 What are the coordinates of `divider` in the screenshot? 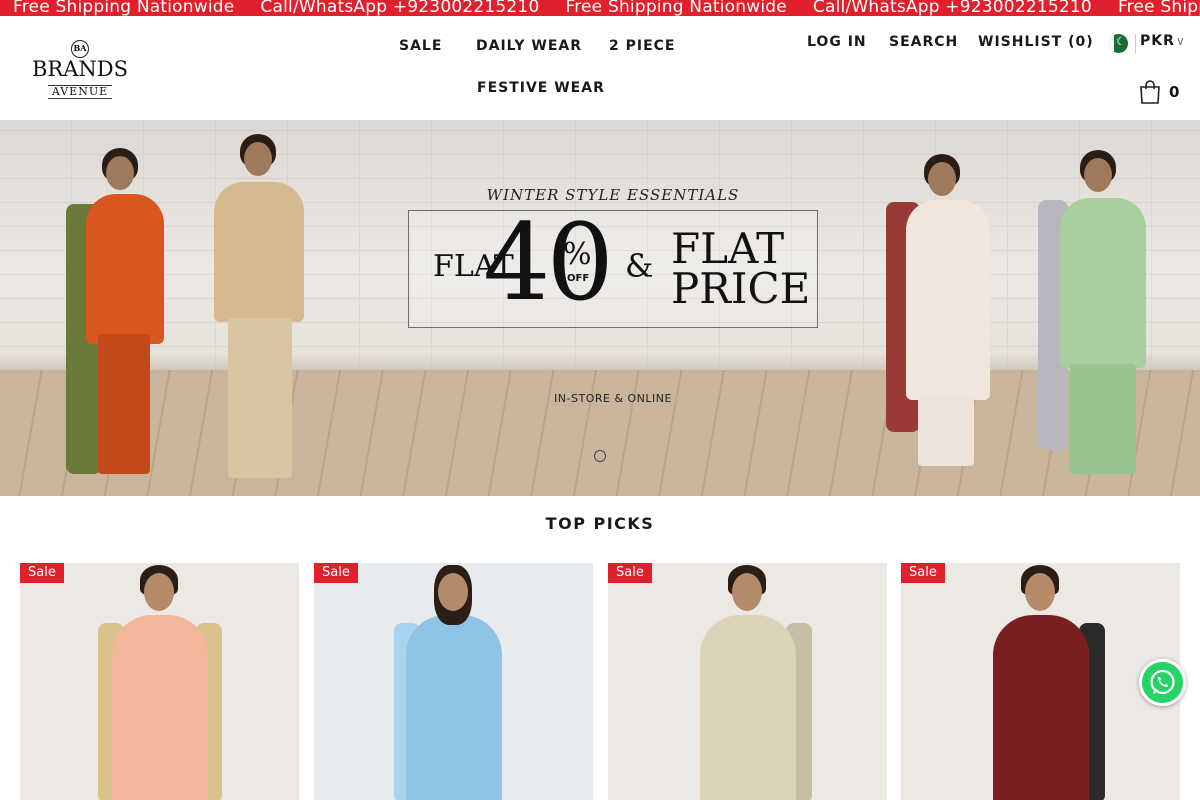 It's located at (1135, 44).